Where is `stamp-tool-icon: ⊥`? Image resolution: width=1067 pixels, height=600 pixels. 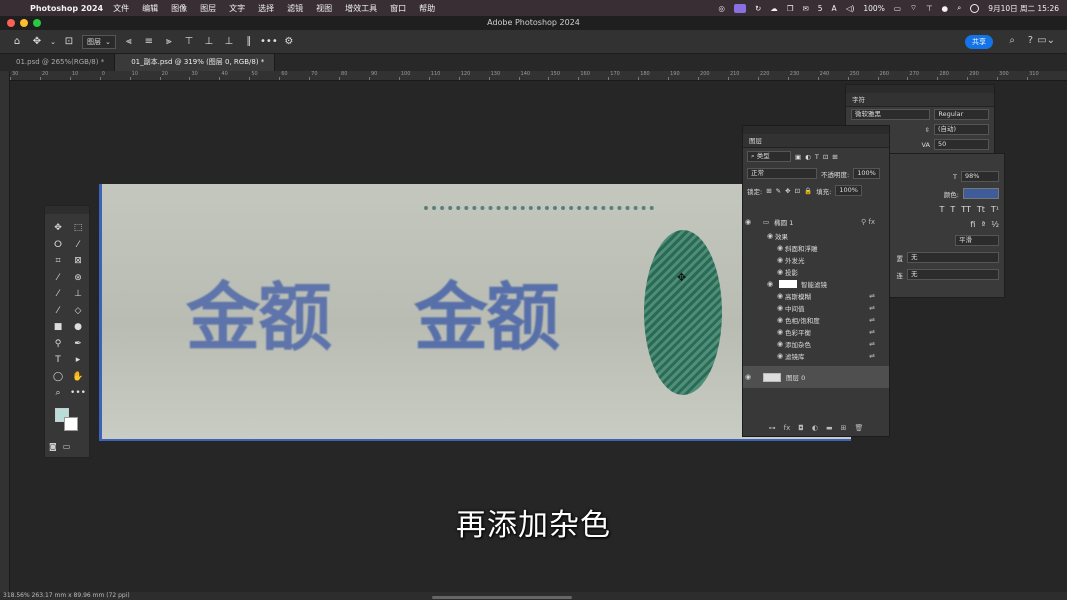
stamp-tool-icon: ⊥ is located at coordinates (78, 294).